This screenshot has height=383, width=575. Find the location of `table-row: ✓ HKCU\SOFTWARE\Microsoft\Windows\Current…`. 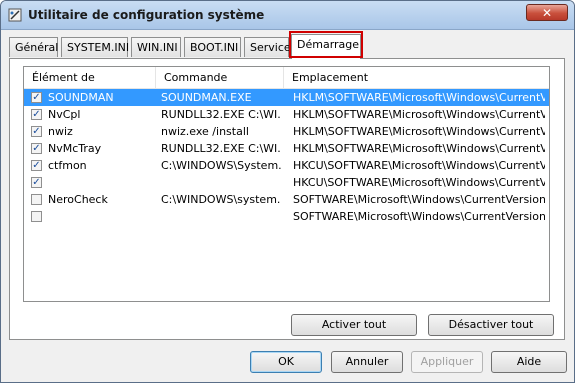

table-row: ✓ HKCU\SOFTWARE\Microsoft\Windows\Current… is located at coordinates (286, 182).